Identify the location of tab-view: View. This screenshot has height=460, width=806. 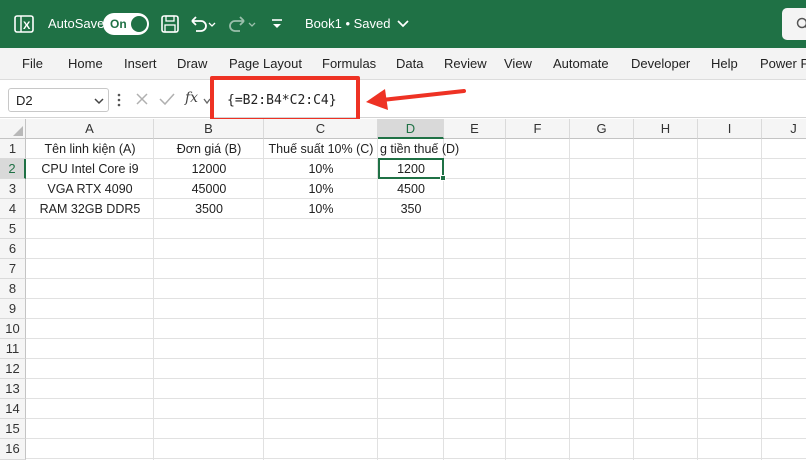
(518, 63).